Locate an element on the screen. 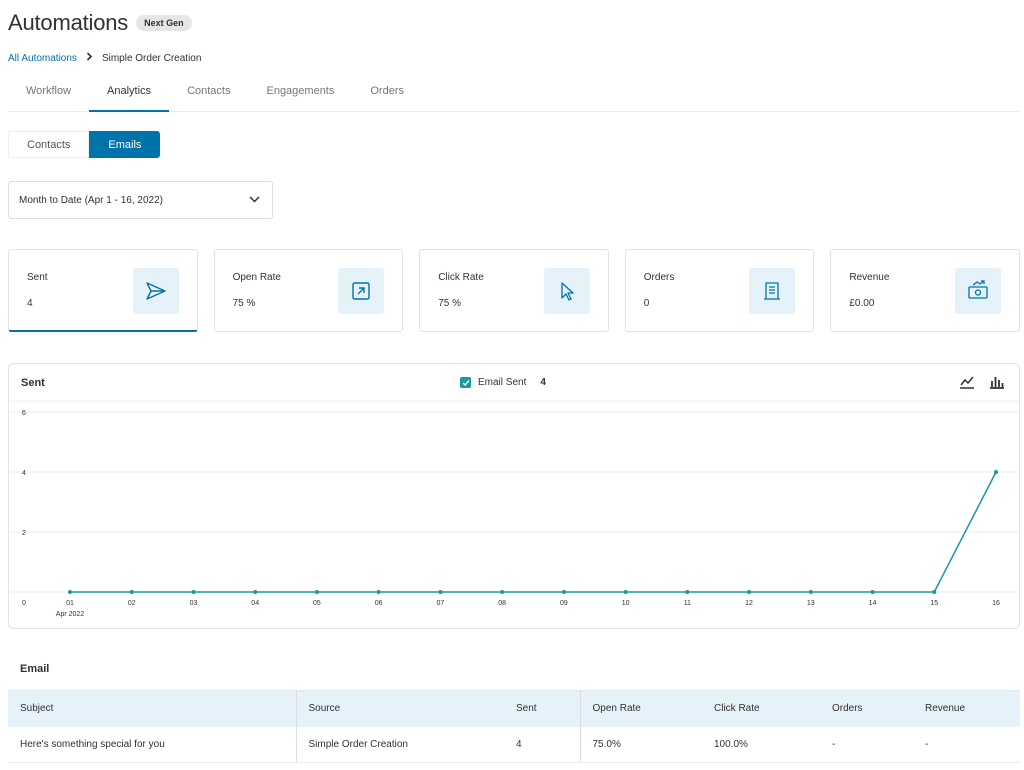 The image size is (1024, 770). tab-contacts: Contacts is located at coordinates (208, 91).